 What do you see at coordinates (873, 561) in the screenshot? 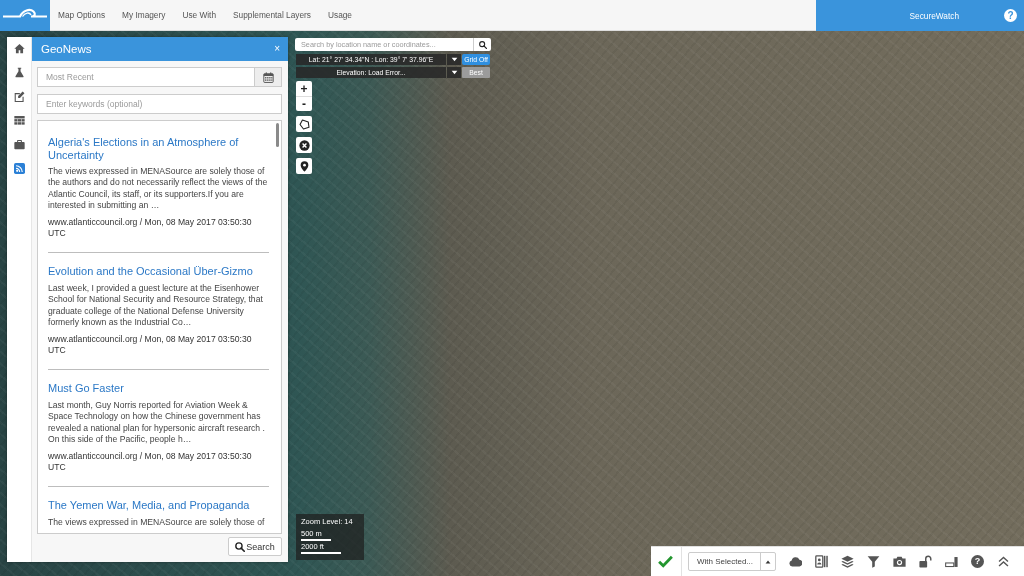
I see `filter-icon` at bounding box center [873, 561].